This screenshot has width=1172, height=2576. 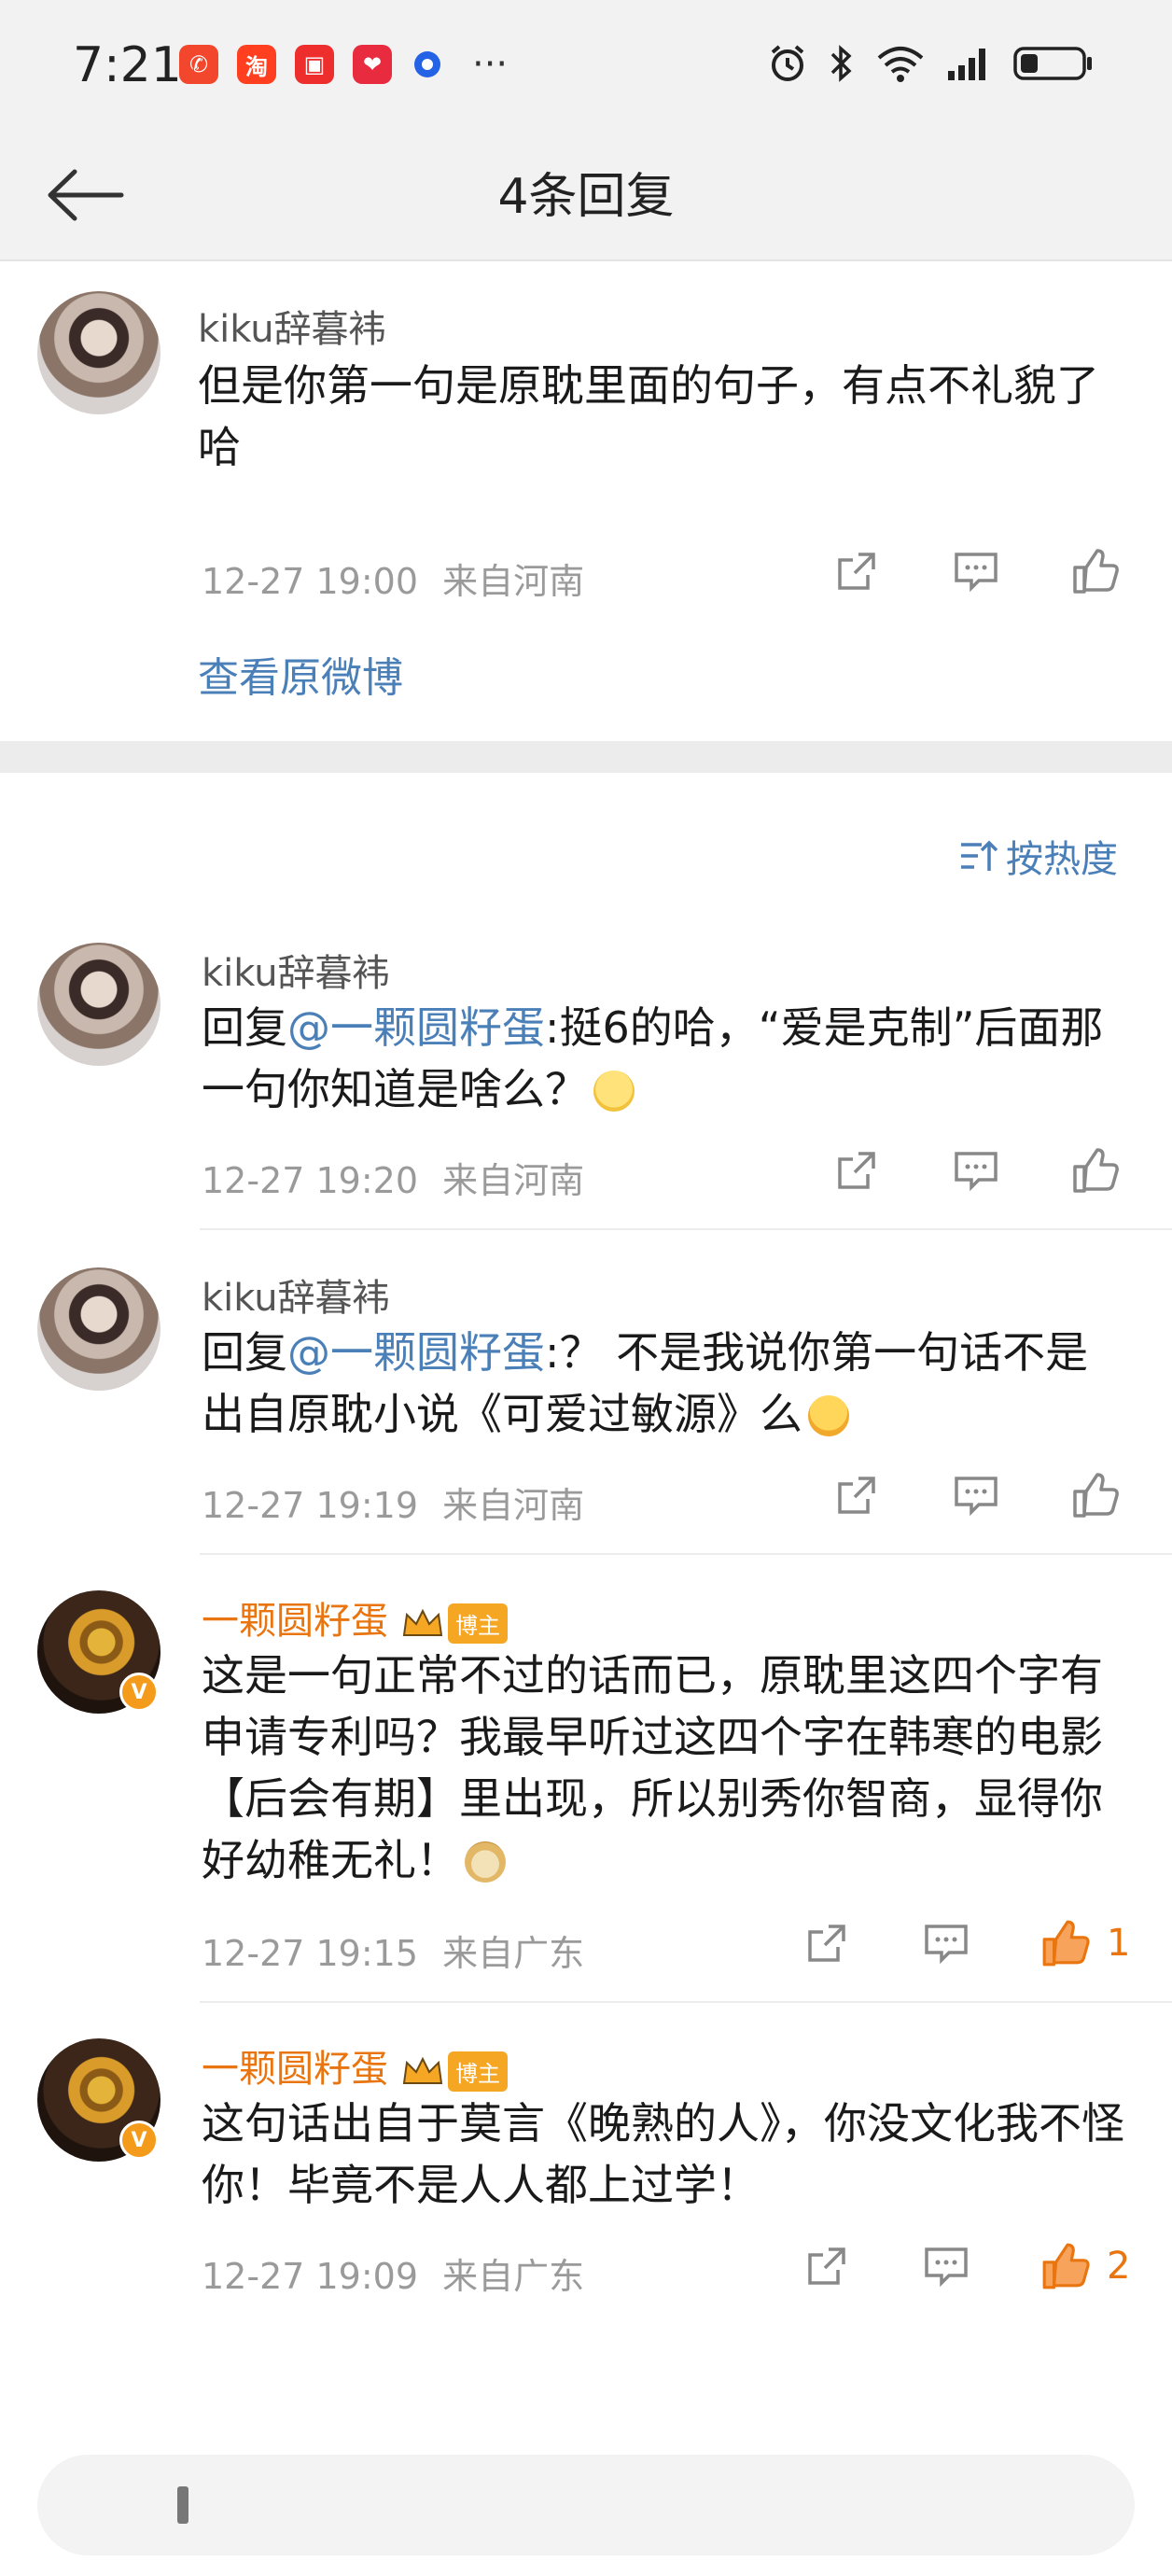 I want to click on like-count: 2, so click(x=1119, y=2266).